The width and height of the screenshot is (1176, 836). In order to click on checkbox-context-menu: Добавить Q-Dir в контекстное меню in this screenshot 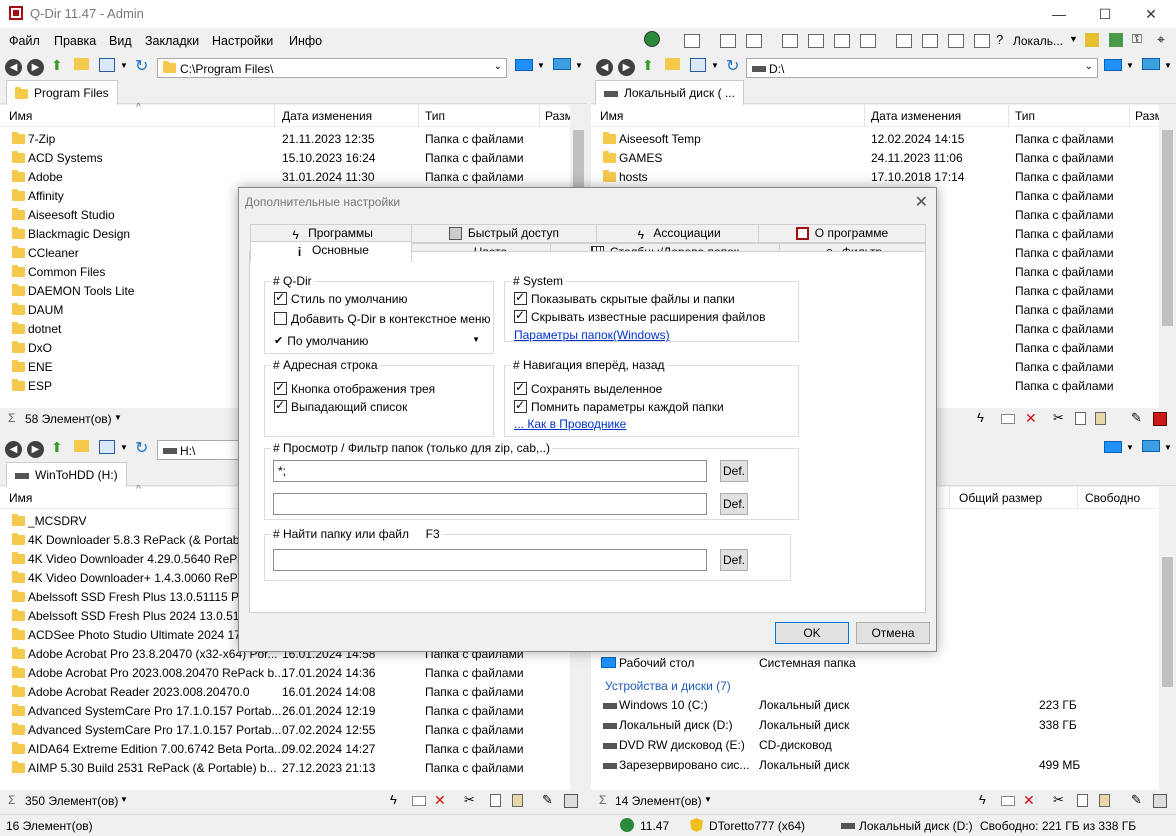, I will do `click(382, 318)`.